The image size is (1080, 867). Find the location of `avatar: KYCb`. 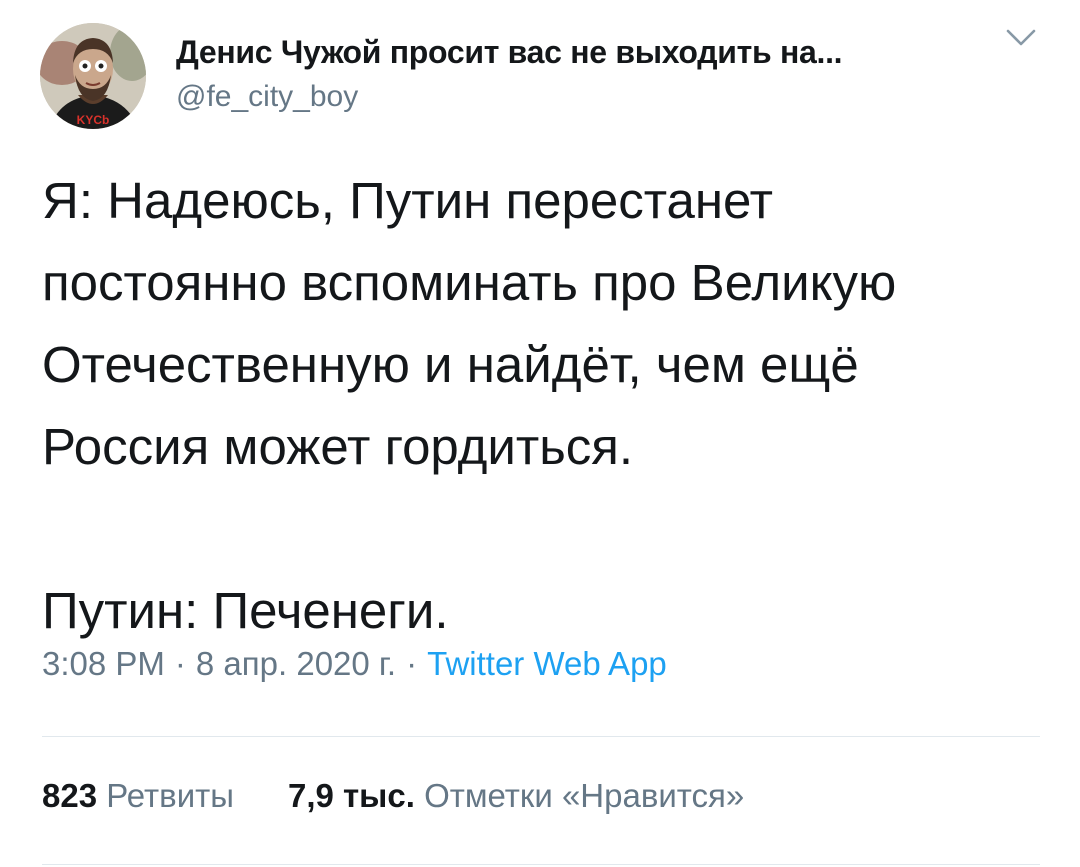

avatar: KYCb is located at coordinates (93, 76).